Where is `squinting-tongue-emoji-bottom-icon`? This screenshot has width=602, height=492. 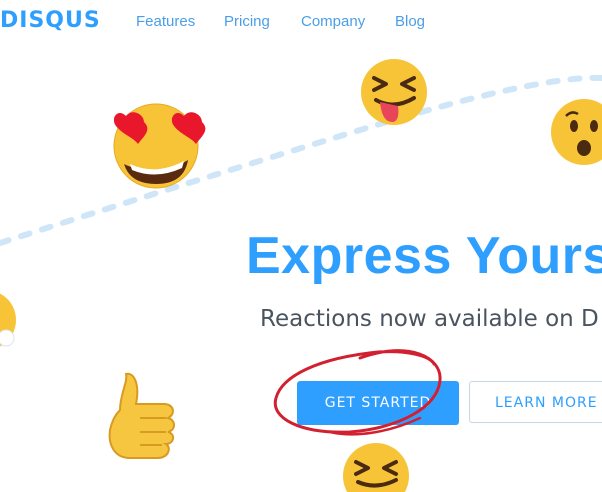 squinting-tongue-emoji-bottom-icon is located at coordinates (376, 467).